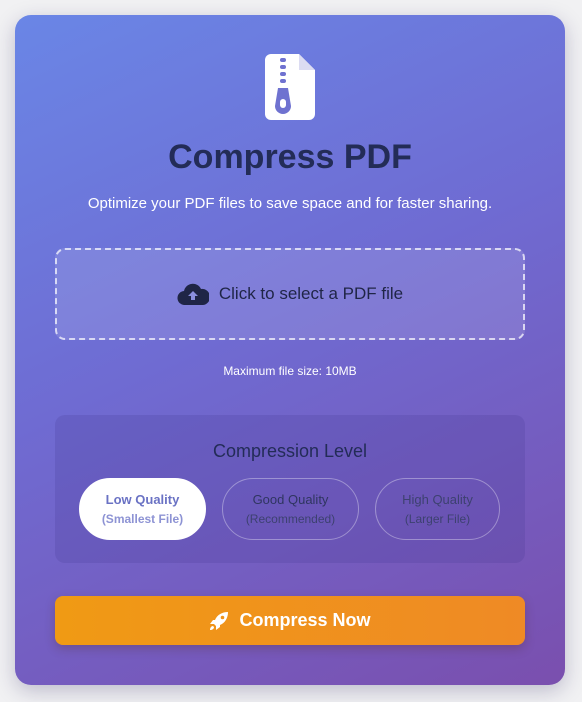 This screenshot has width=582, height=702. What do you see at coordinates (437, 499) in the screenshot?
I see `option-label: High Quality` at bounding box center [437, 499].